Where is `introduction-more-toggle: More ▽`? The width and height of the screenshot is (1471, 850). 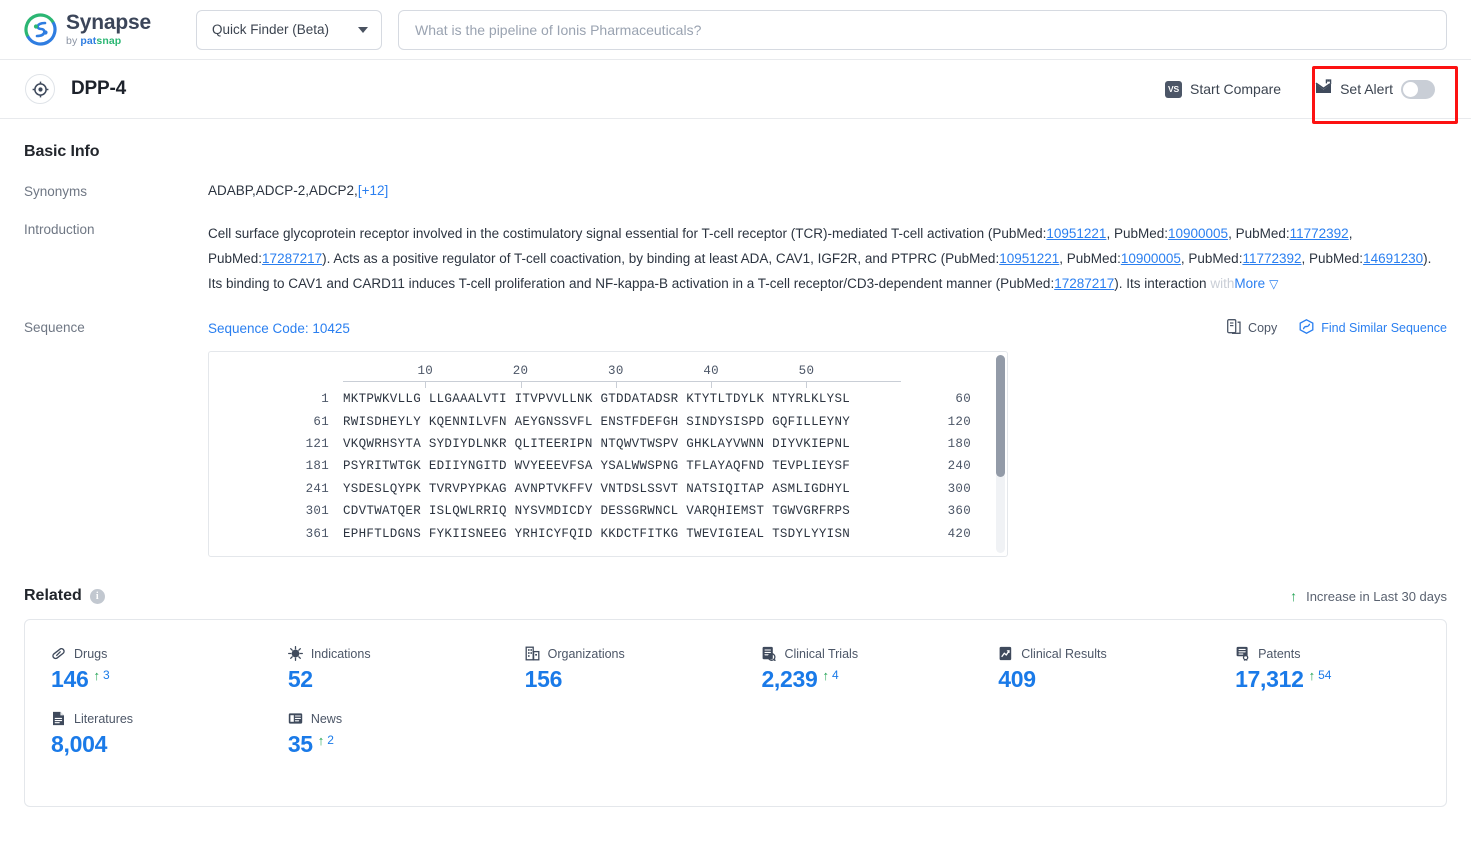
introduction-more-toggle: More ▽ is located at coordinates (1256, 283).